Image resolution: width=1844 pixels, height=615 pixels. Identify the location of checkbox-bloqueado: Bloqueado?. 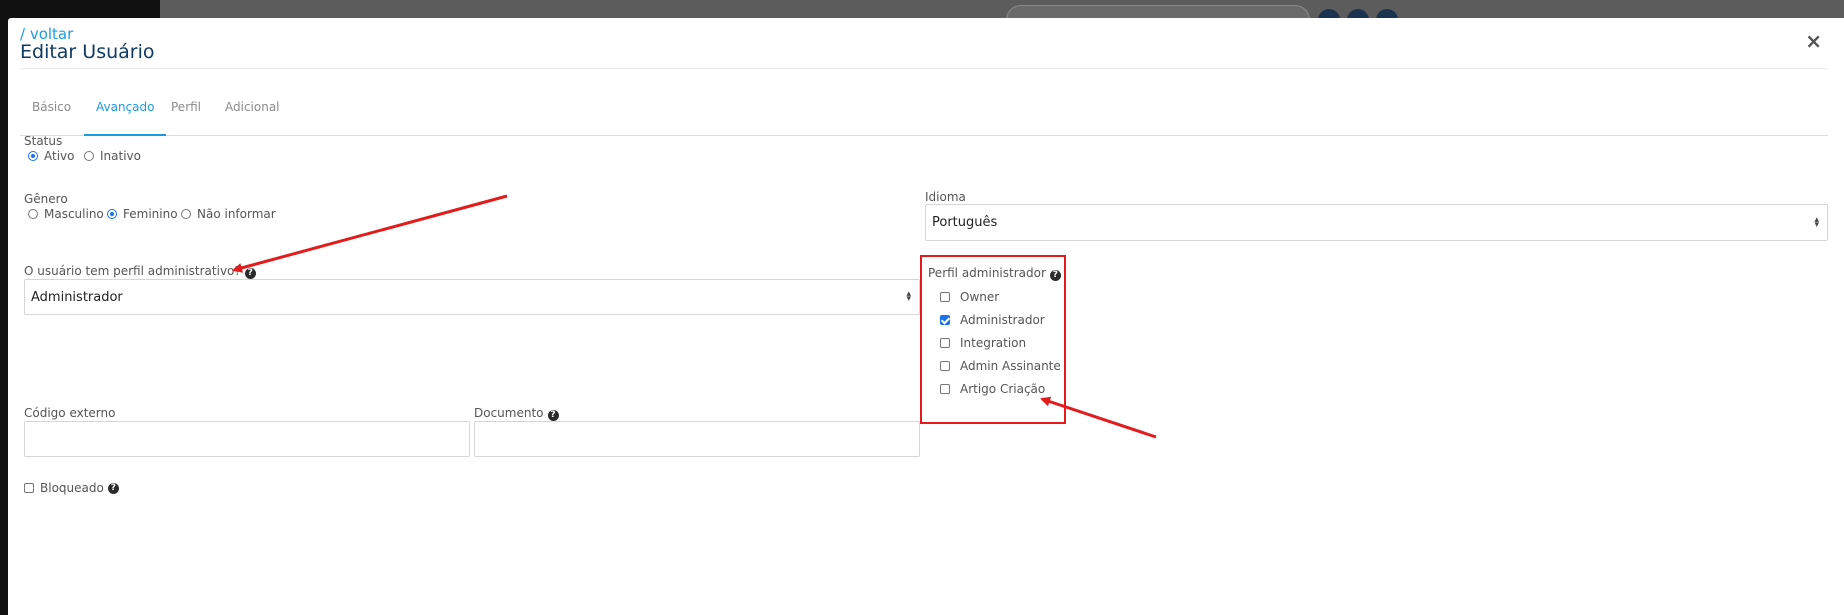
(71, 488).